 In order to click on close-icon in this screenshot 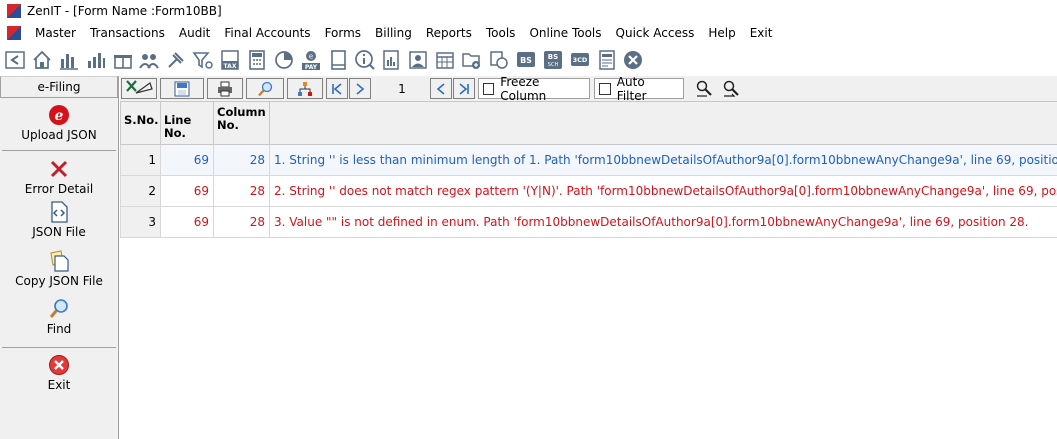, I will do `click(633, 60)`.